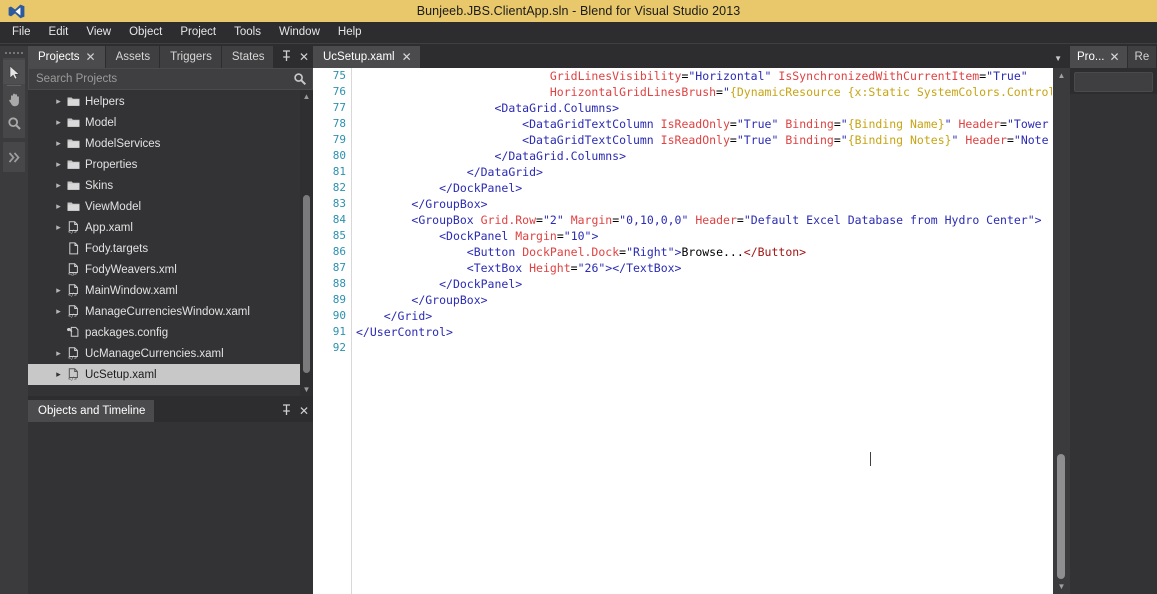 The image size is (1157, 594). Describe the element at coordinates (702, 156) in the screenshot. I see `code-line: </DataGrid.Columns>` at that location.